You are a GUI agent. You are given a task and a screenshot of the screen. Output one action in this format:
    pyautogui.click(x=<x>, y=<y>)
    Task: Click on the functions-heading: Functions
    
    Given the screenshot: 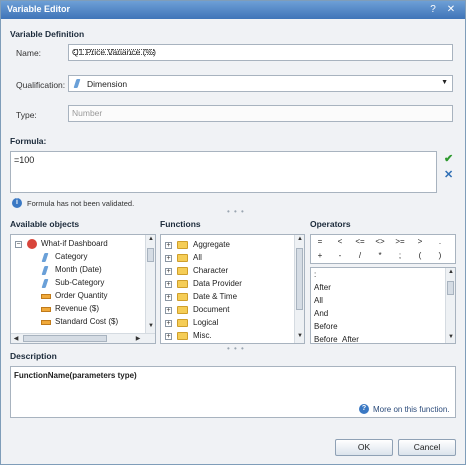 What is the action you would take?
    pyautogui.click(x=180, y=224)
    